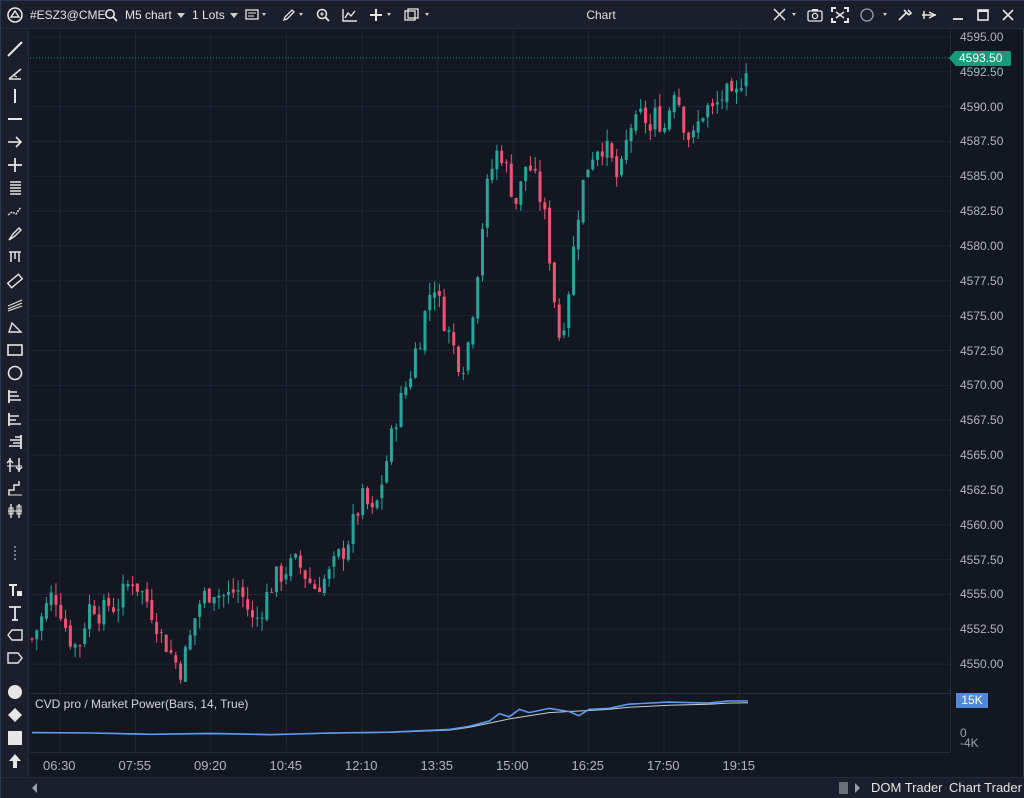 Image resolution: width=1024 pixels, height=798 pixels. Describe the element at coordinates (843, 788) in the screenshot. I see `scrollbar-thumb` at that location.